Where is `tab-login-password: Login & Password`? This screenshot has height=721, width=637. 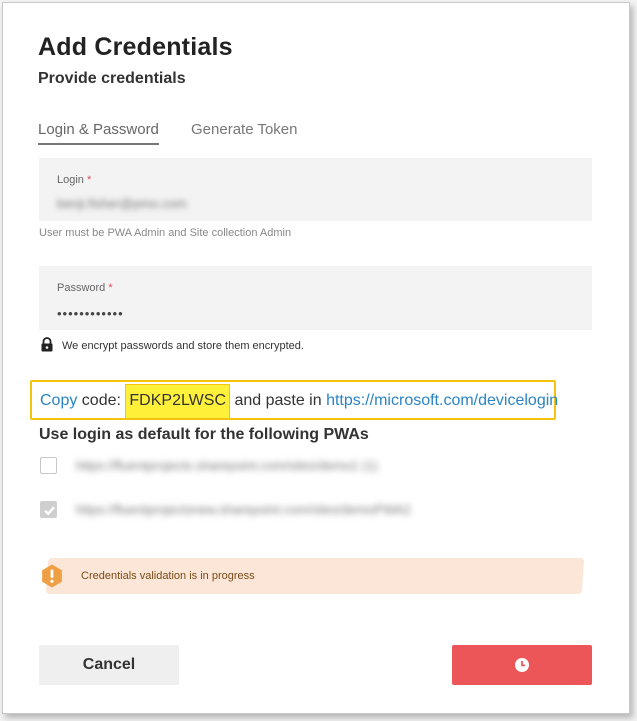 tab-login-password: Login & Password is located at coordinates (98, 133).